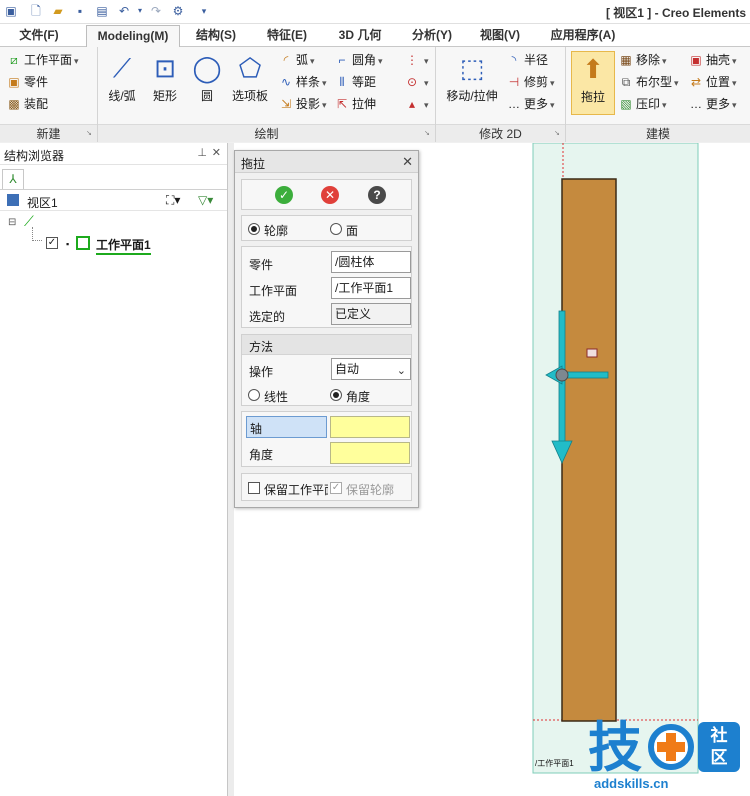 This screenshot has width=750, height=796. I want to click on arrow-pivot, so click(562, 375).